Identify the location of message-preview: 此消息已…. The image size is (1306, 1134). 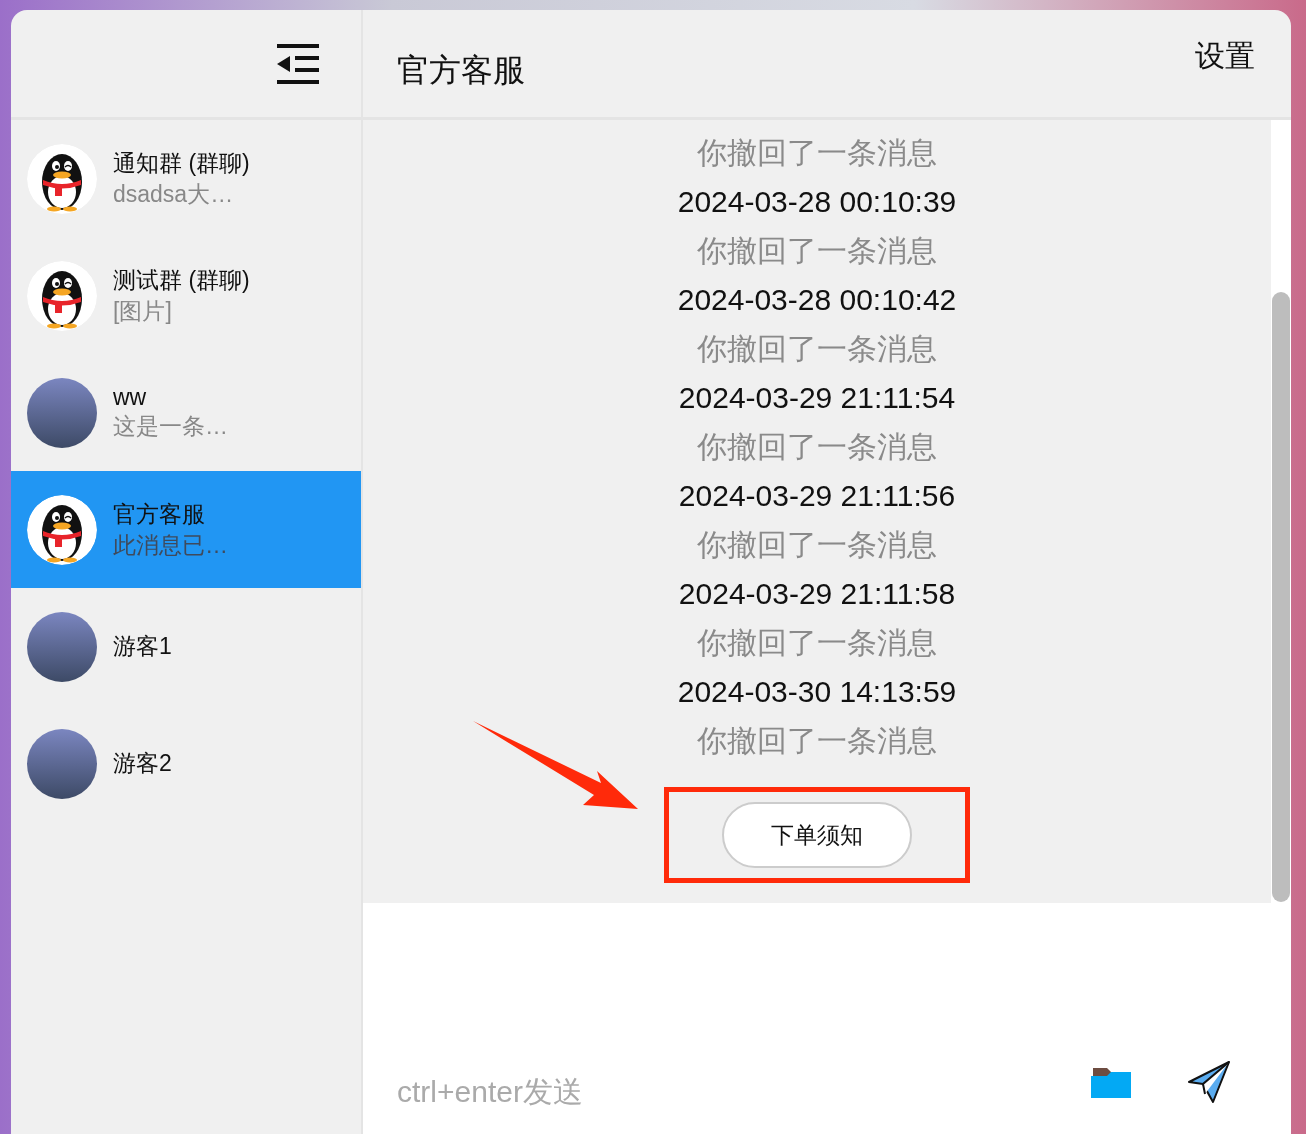
(170, 545).